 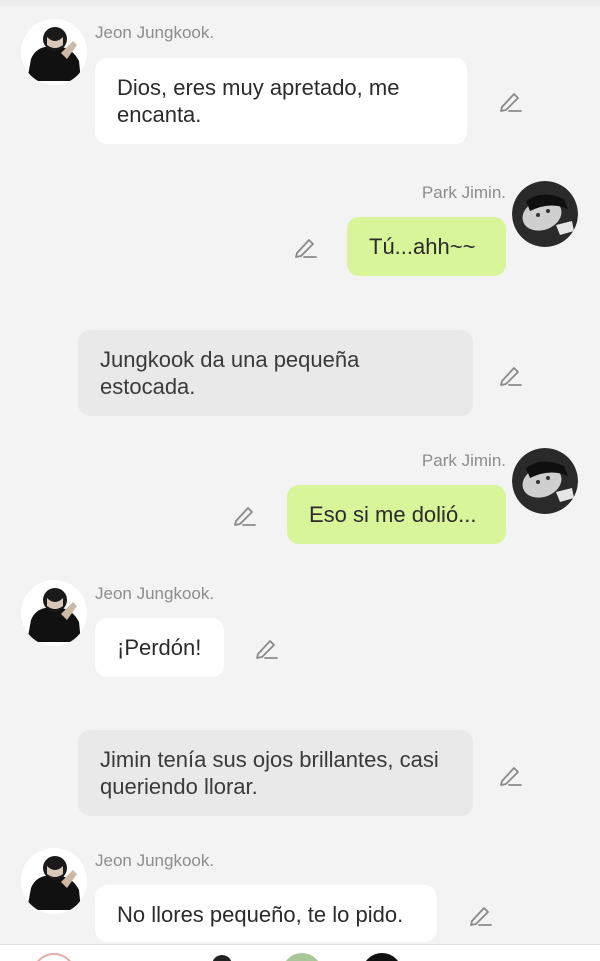 What do you see at coordinates (300, 3) in the screenshot?
I see `top-divider` at bounding box center [300, 3].